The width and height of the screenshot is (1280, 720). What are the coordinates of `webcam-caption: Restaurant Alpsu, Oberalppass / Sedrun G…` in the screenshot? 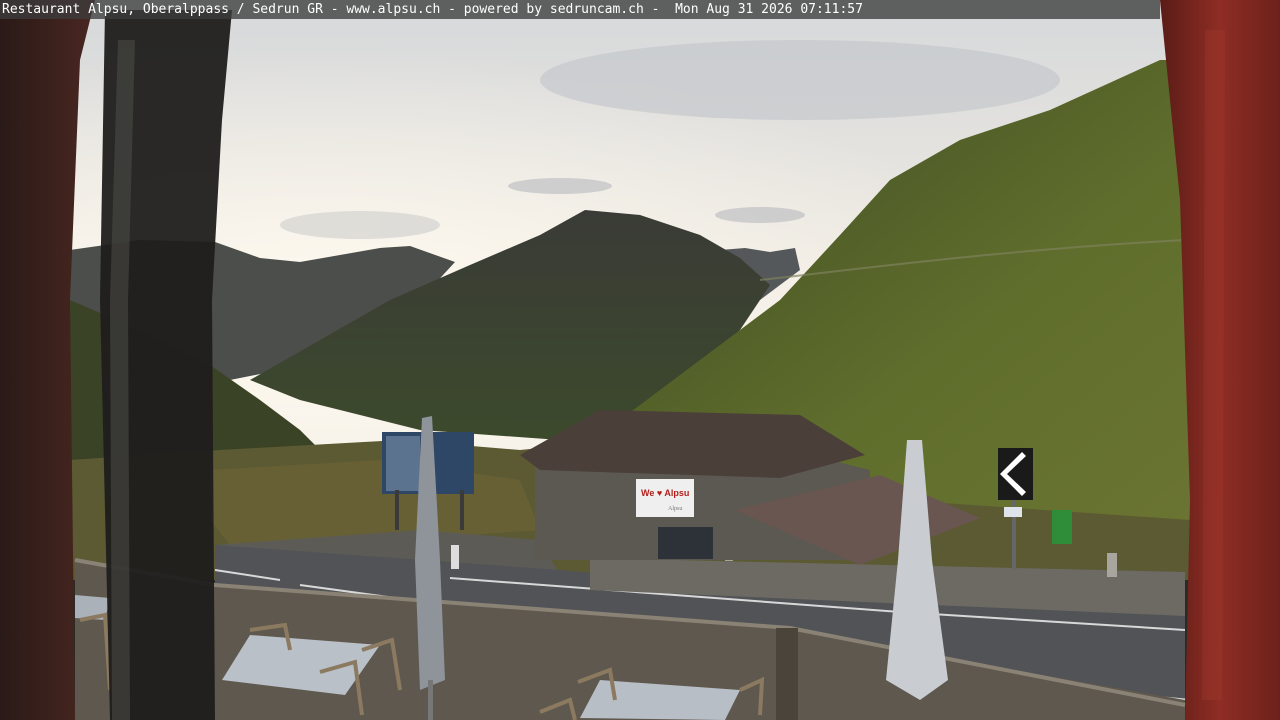 It's located at (580, 9).